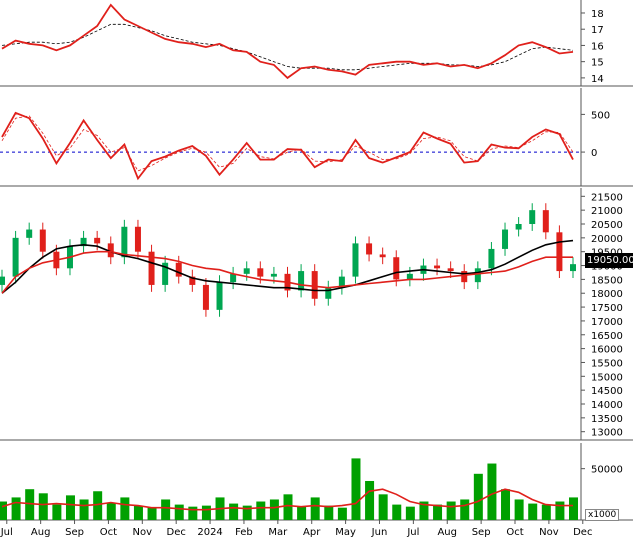 The width and height of the screenshot is (633, 542). Describe the element at coordinates (602, 515) in the screenshot. I see `volume-unit-label: x1000` at that location.